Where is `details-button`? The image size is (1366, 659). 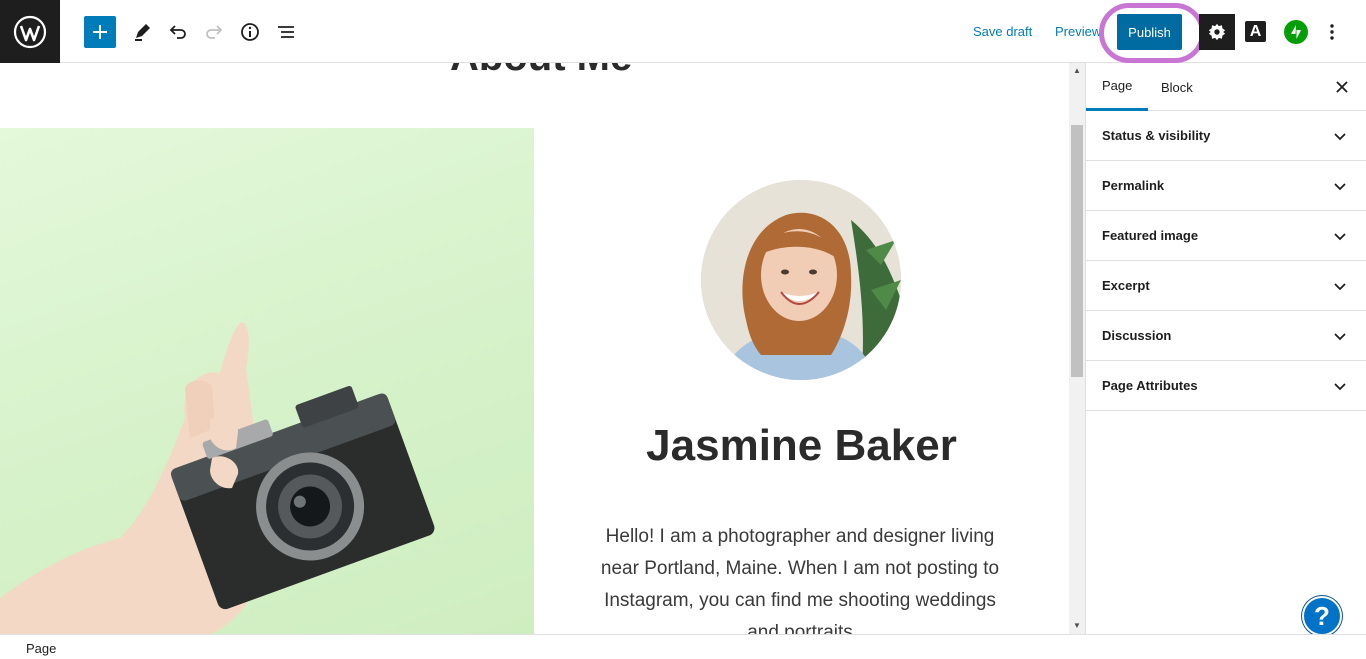 details-button is located at coordinates (250, 32).